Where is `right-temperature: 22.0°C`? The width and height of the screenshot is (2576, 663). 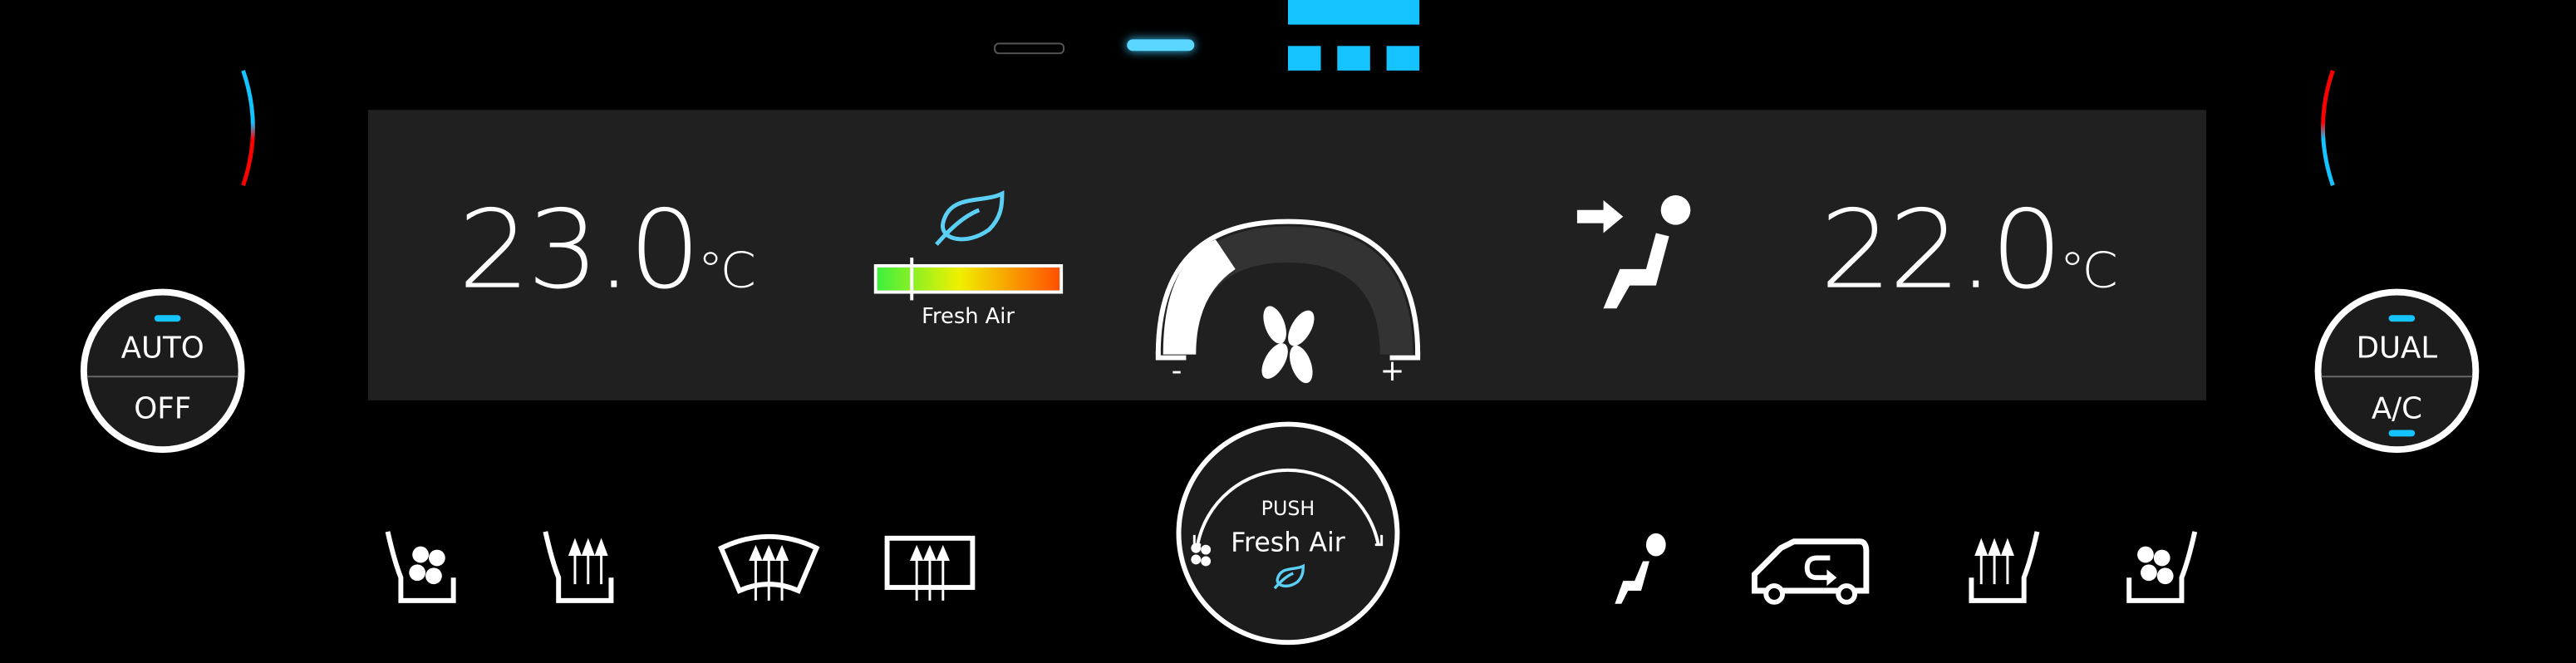 right-temperature: 22.0°C is located at coordinates (1968, 250).